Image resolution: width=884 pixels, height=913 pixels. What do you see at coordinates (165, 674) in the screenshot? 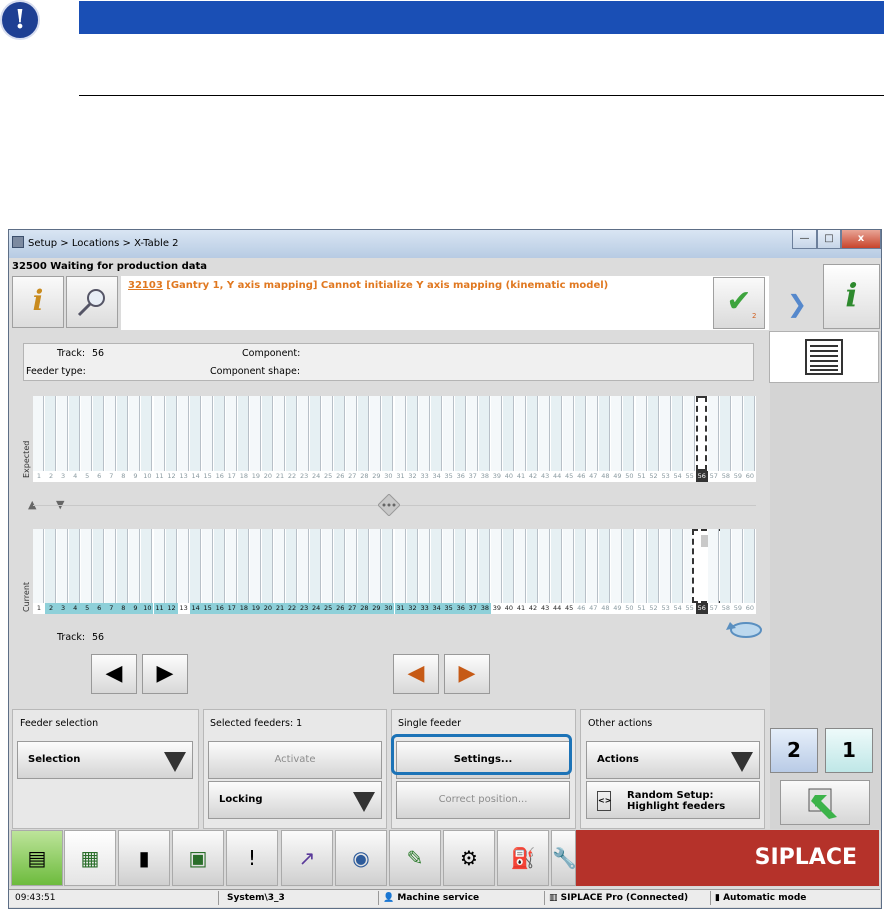
I see `scroll-right-button: ▶` at bounding box center [165, 674].